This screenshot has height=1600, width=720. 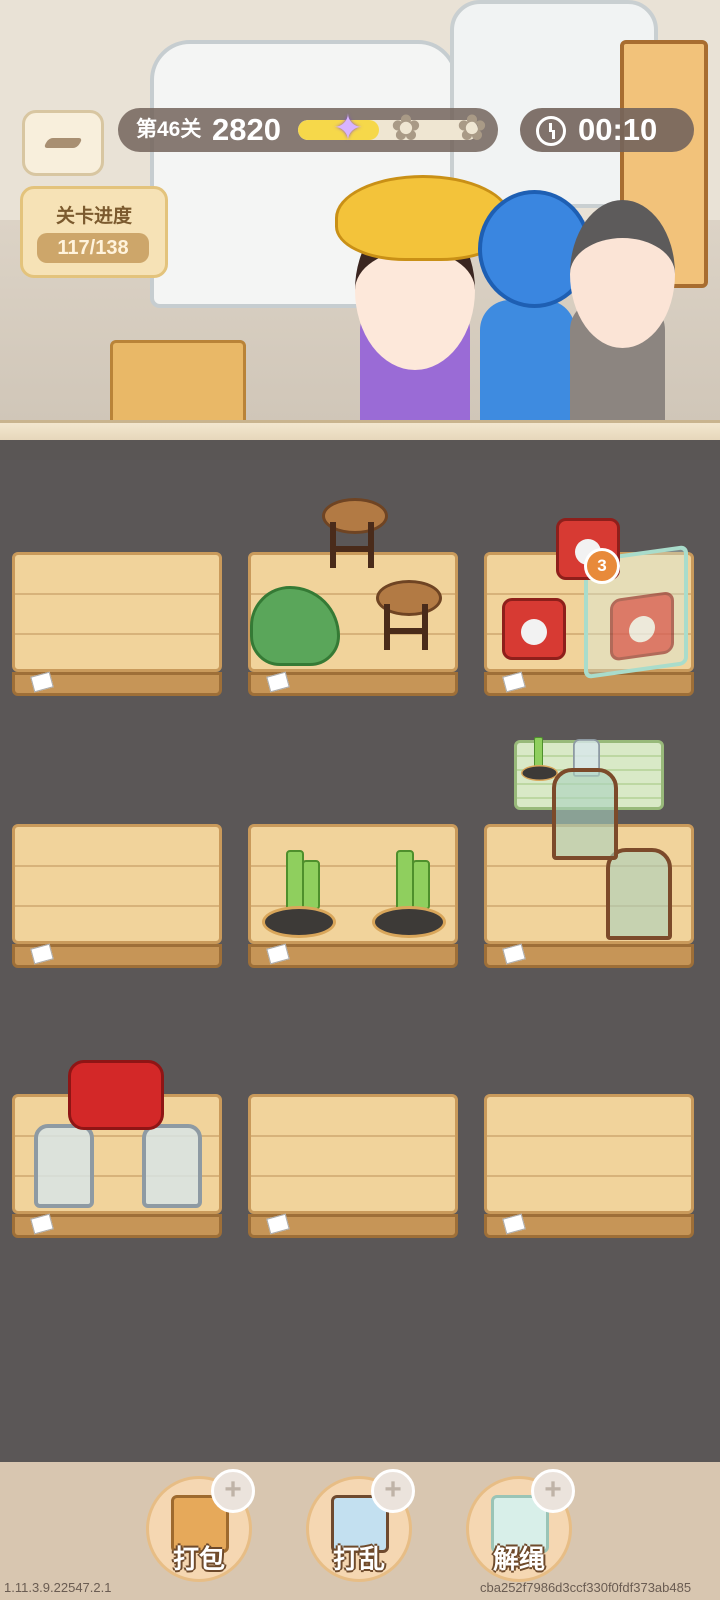 I want to click on counter-shelf, so click(x=360, y=430).